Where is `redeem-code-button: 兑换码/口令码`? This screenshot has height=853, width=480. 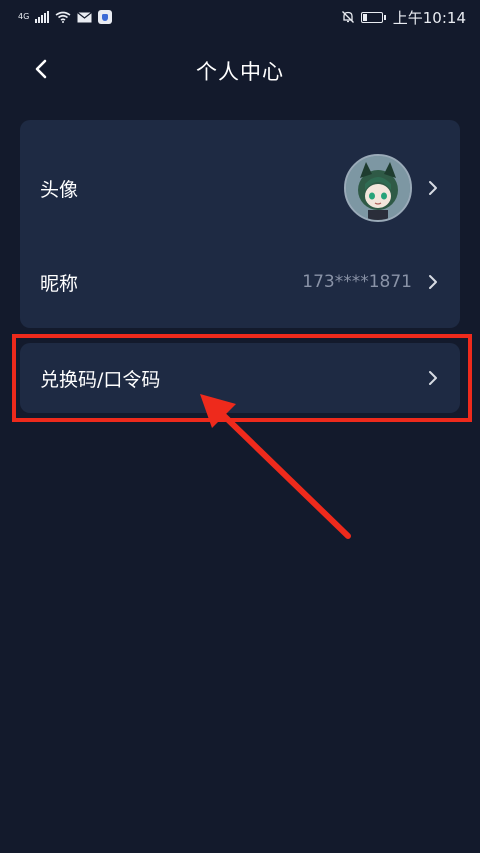
redeem-code-button: 兑换码/口令码 is located at coordinates (240, 378).